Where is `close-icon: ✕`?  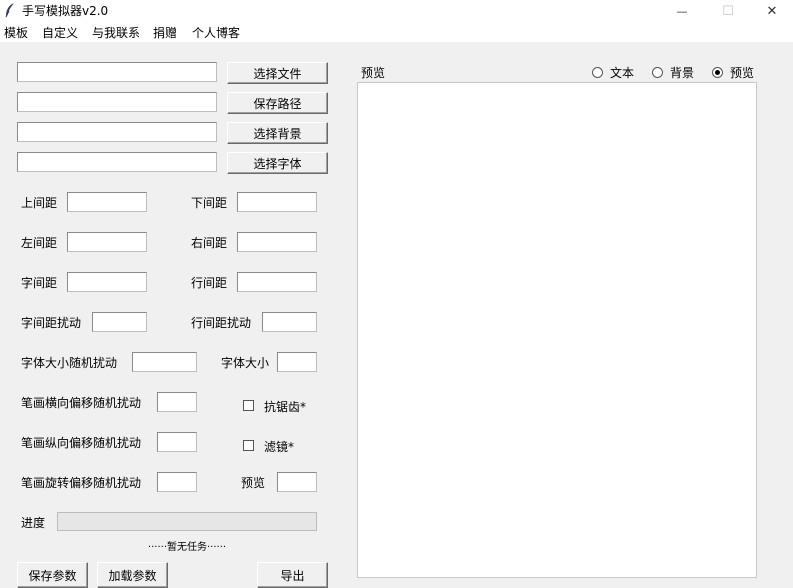 close-icon: ✕ is located at coordinates (772, 11).